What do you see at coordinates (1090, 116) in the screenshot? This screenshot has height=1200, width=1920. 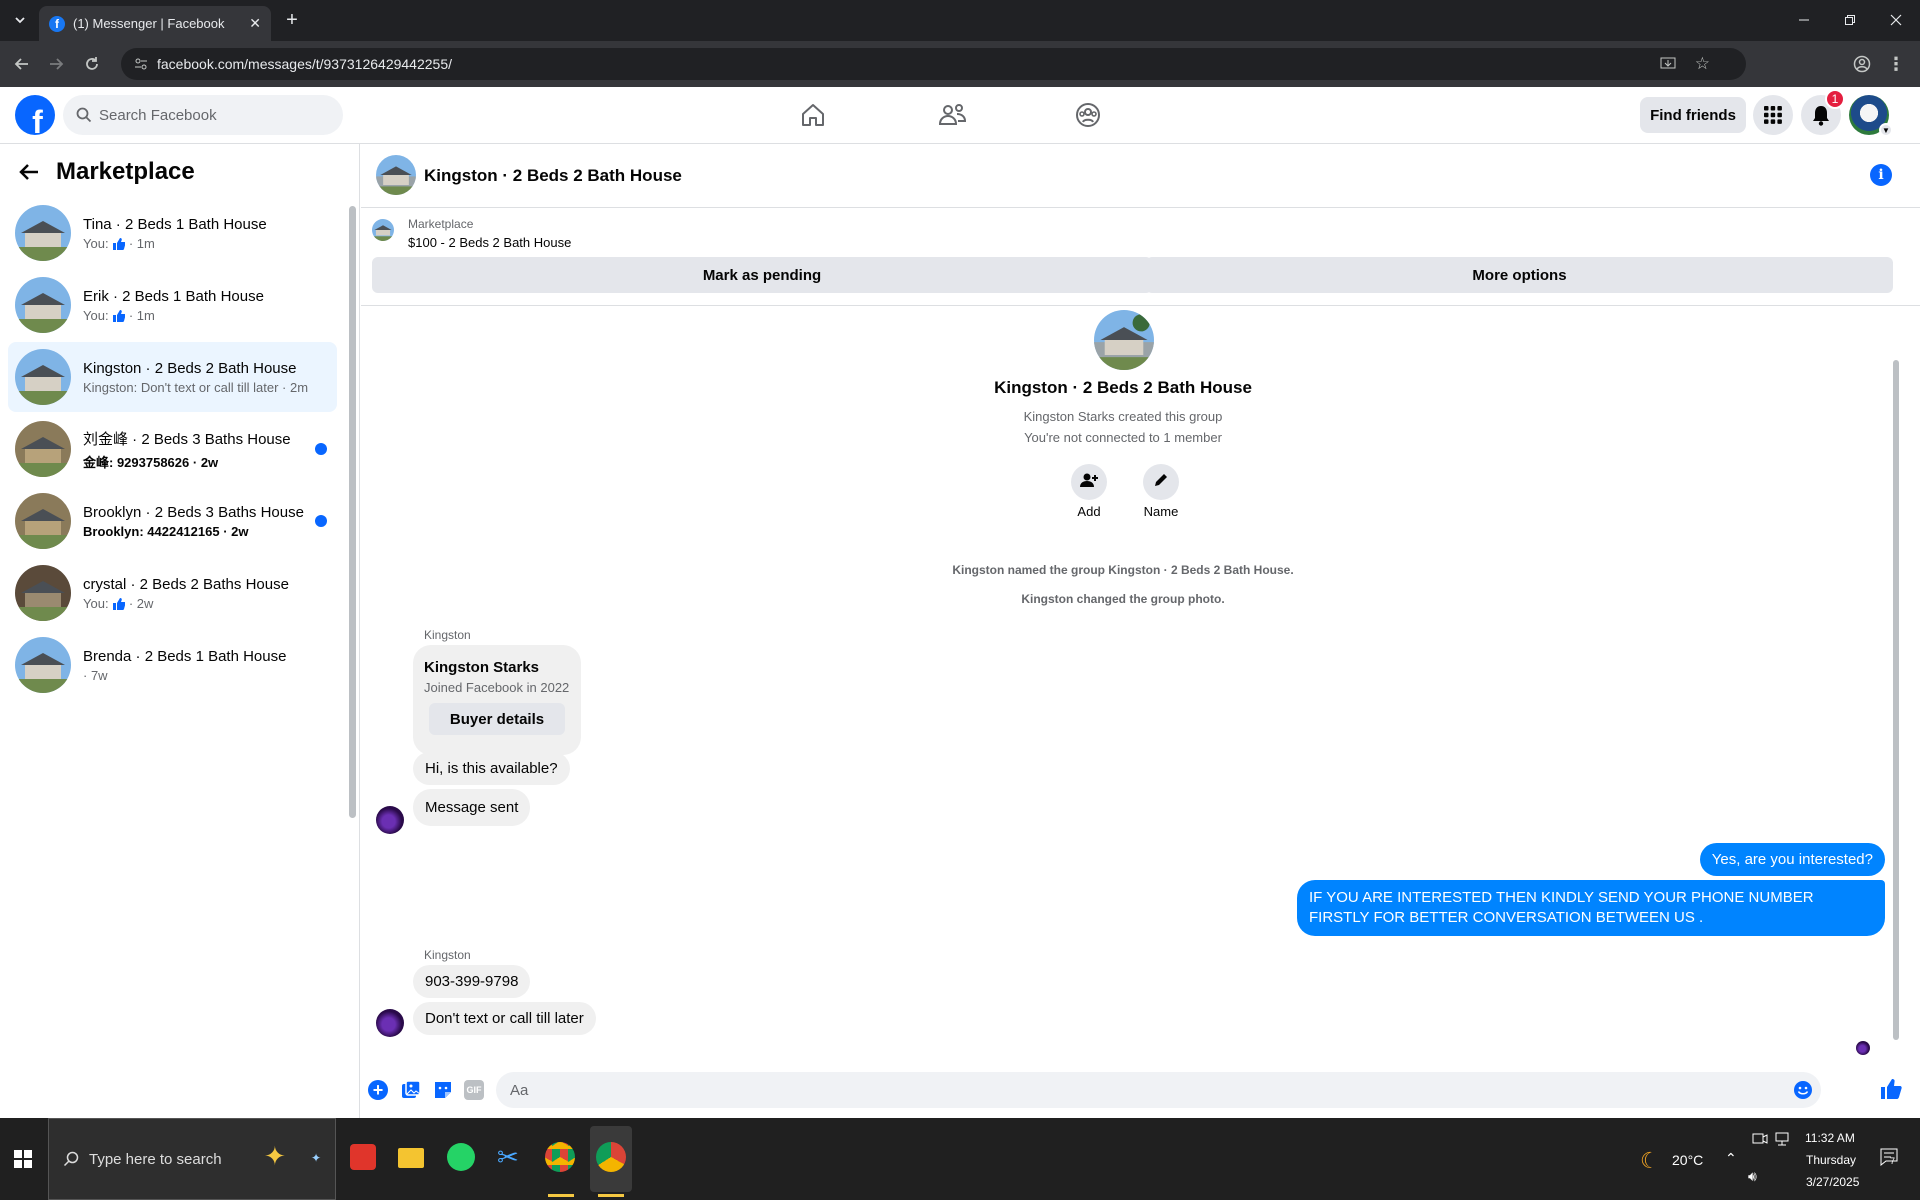 I see `groups-icon` at bounding box center [1090, 116].